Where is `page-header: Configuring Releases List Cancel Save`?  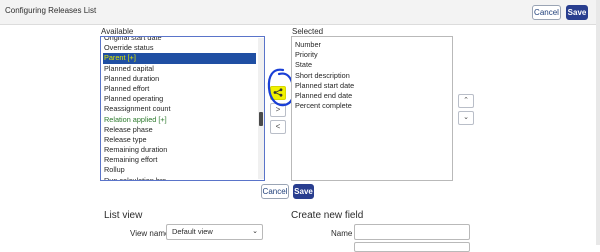
page-header: Configuring Releases List Cancel Save is located at coordinates (298, 12).